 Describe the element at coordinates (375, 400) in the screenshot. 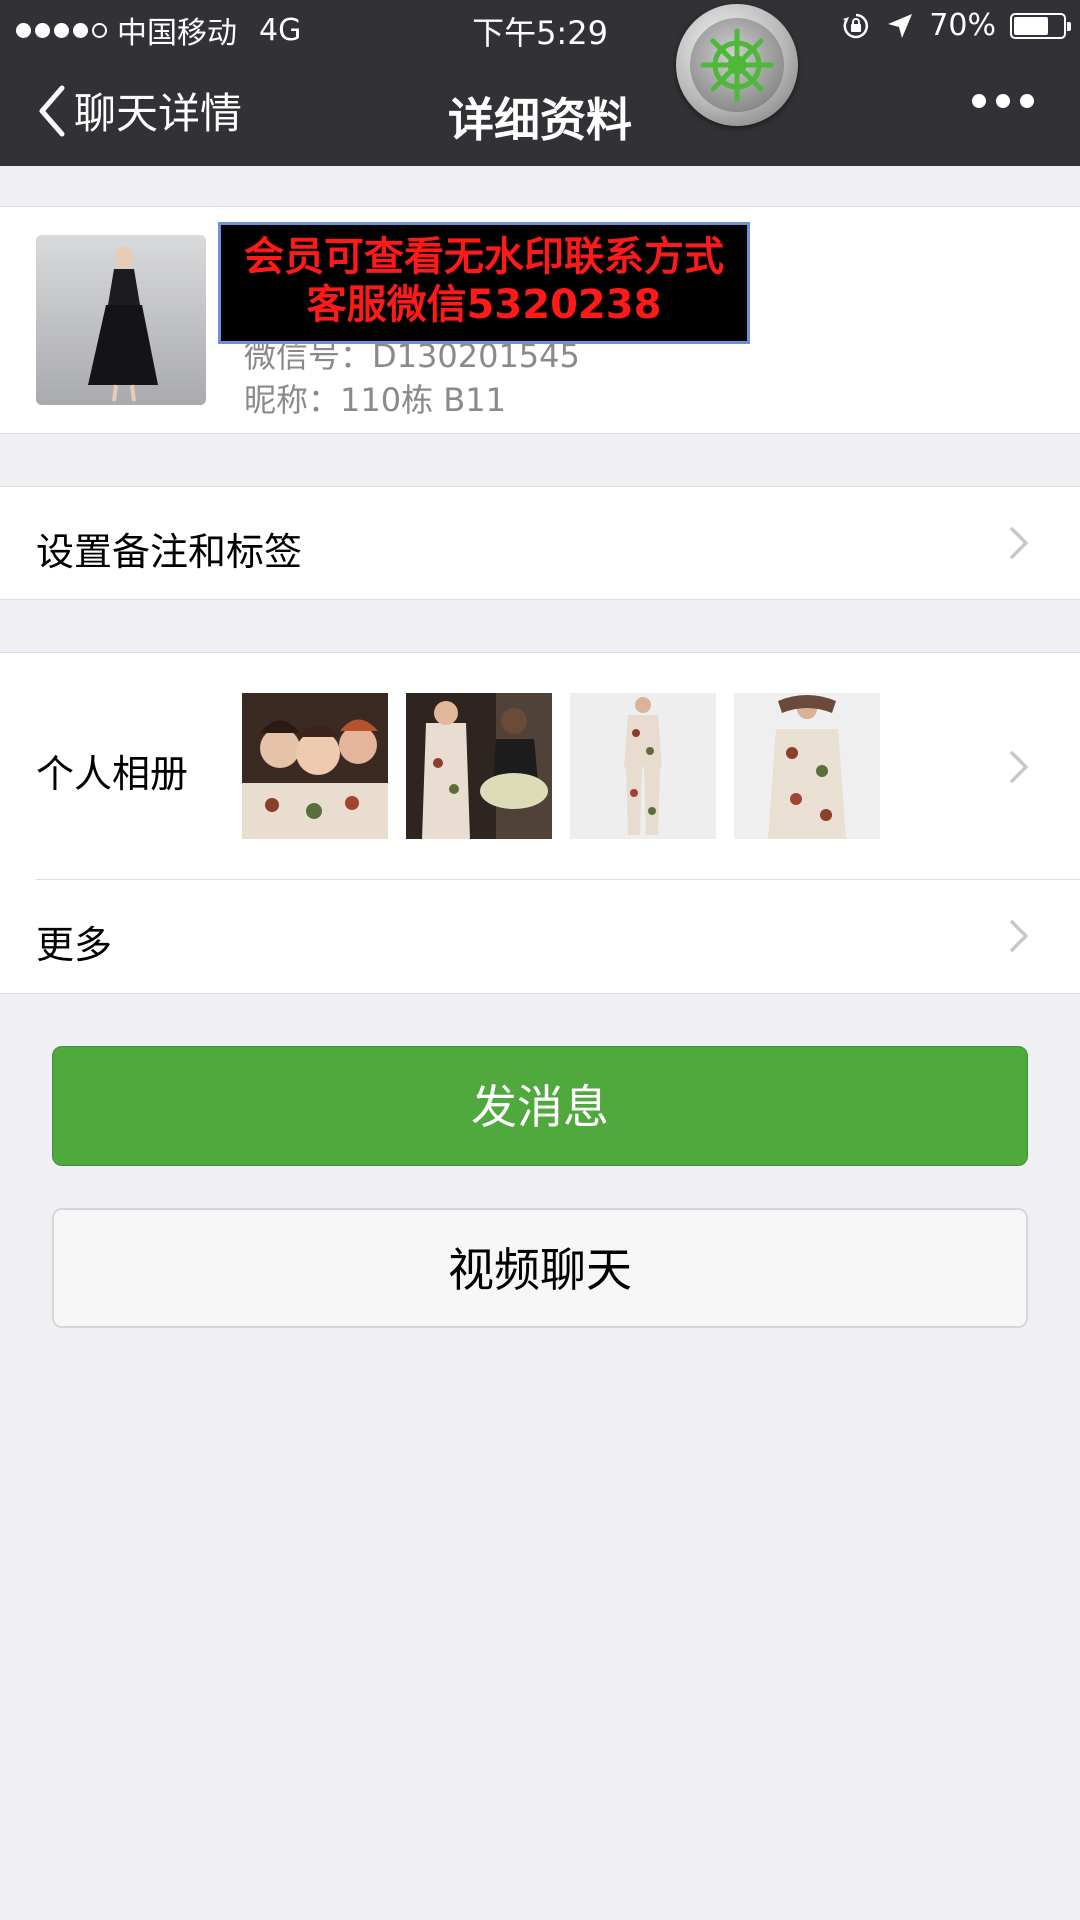

I see `nickname: 昵称：110栋 B11` at that location.